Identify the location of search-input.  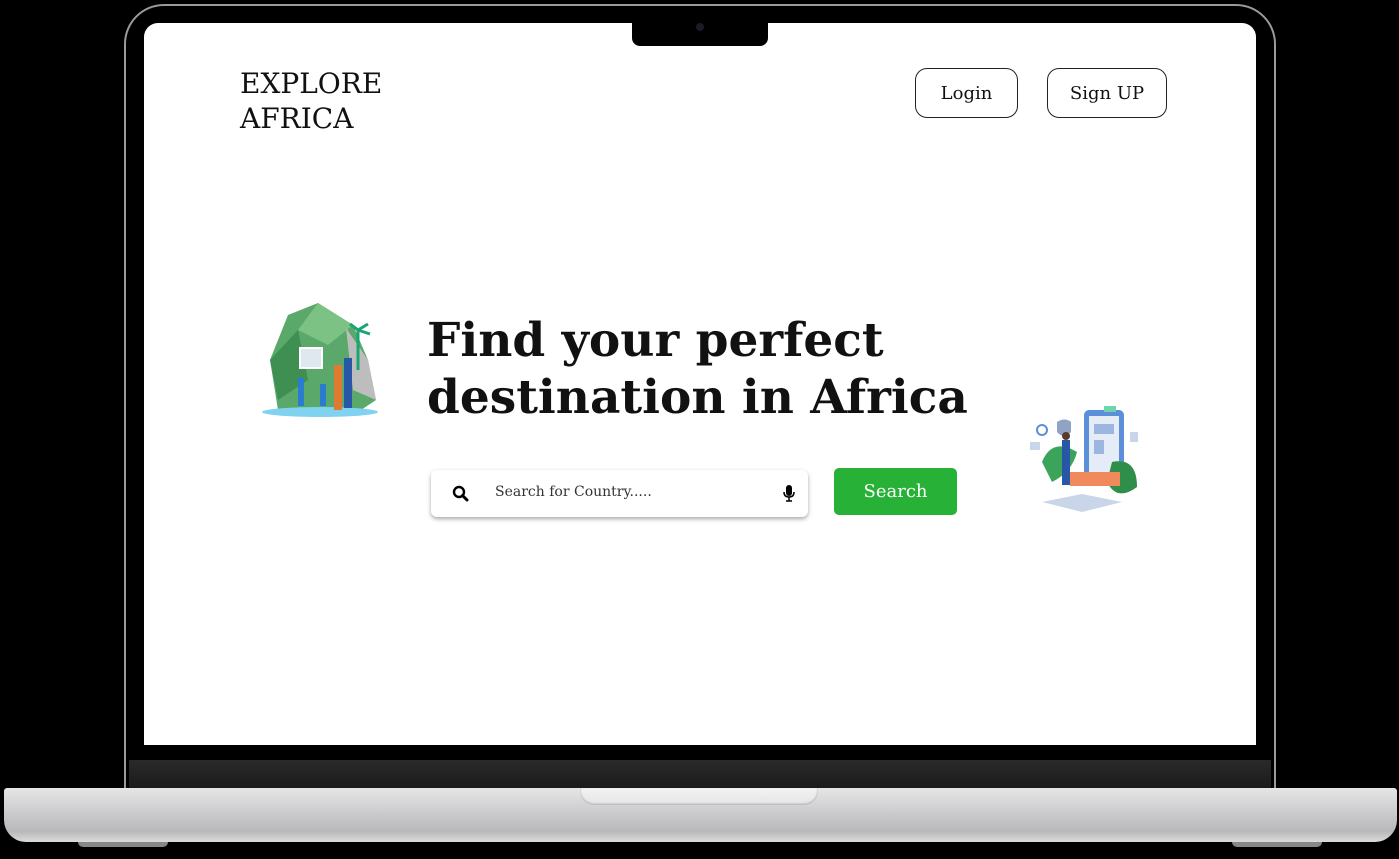
(630, 492).